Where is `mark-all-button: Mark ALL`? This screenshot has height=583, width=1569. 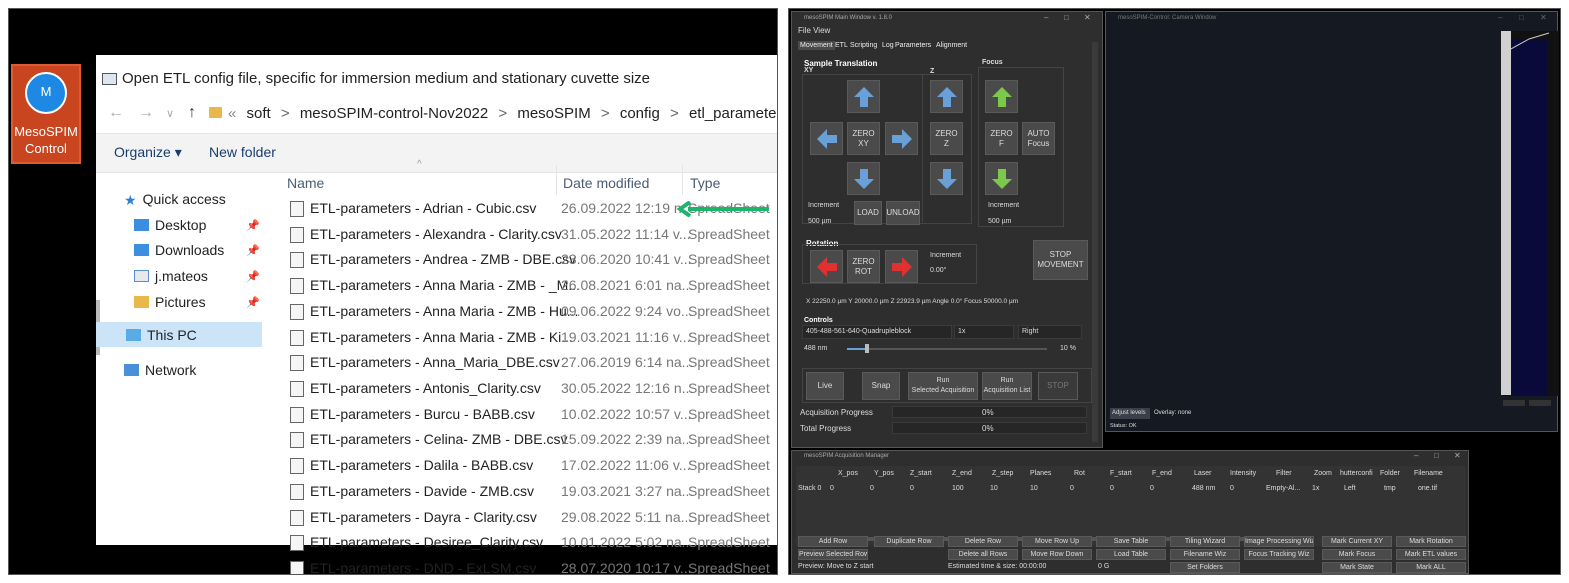
mark-all-button: Mark ALL is located at coordinates (1431, 567).